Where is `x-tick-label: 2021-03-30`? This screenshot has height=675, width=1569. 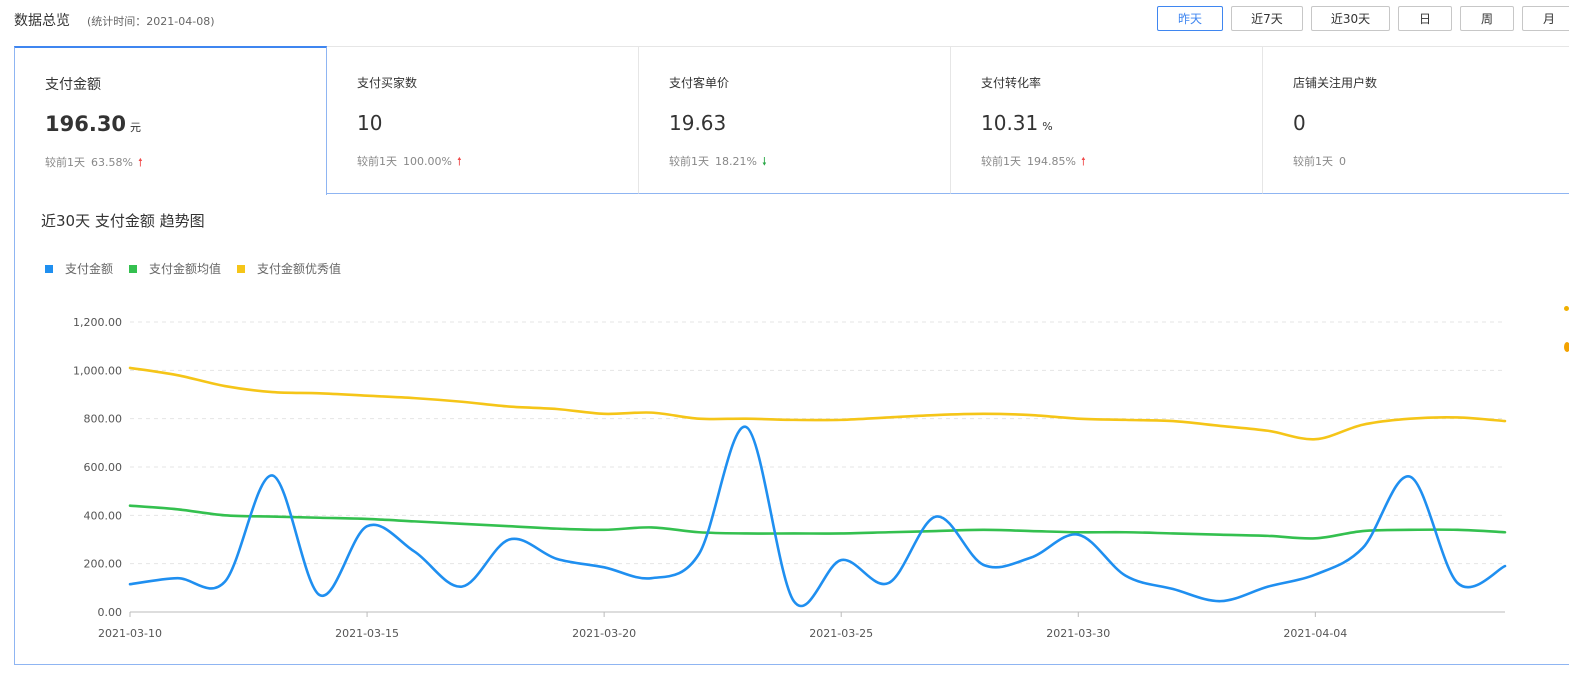 x-tick-label: 2021-03-30 is located at coordinates (1078, 633).